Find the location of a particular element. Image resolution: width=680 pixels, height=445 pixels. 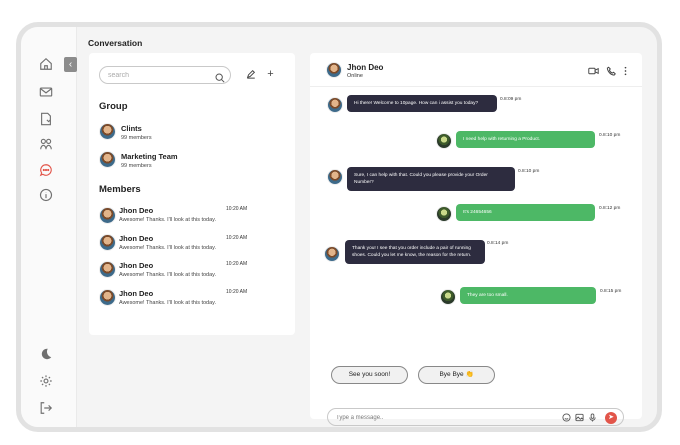

message-input is located at coordinates (441, 417).